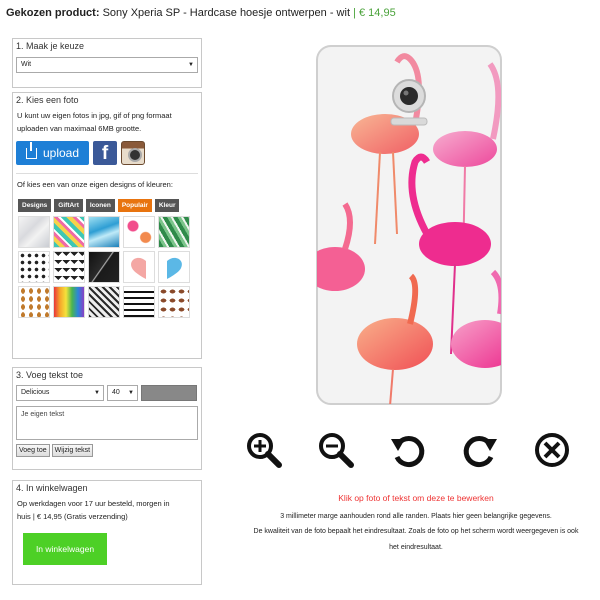  What do you see at coordinates (69, 267) in the screenshot?
I see `chevron-design` at bounding box center [69, 267].